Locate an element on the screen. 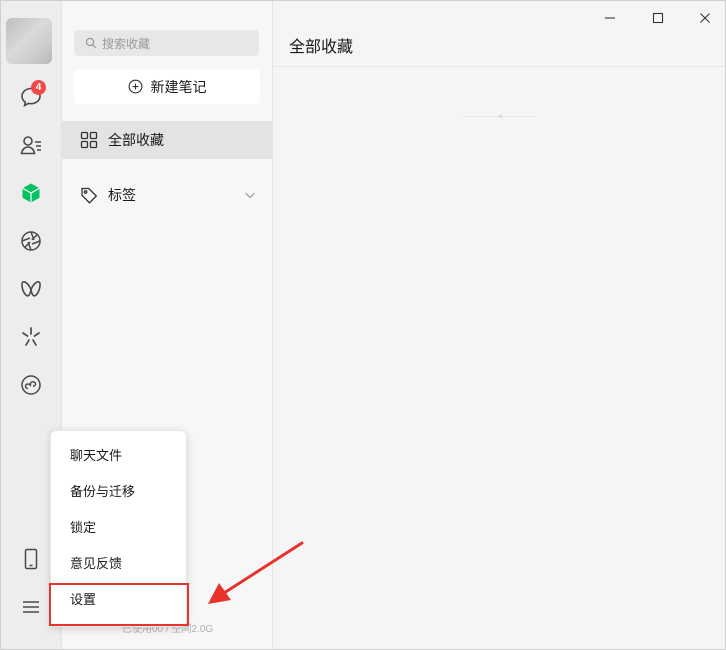 The width and height of the screenshot is (726, 650). menu-item-chat-files: 聊天文件 is located at coordinates (119, 456).